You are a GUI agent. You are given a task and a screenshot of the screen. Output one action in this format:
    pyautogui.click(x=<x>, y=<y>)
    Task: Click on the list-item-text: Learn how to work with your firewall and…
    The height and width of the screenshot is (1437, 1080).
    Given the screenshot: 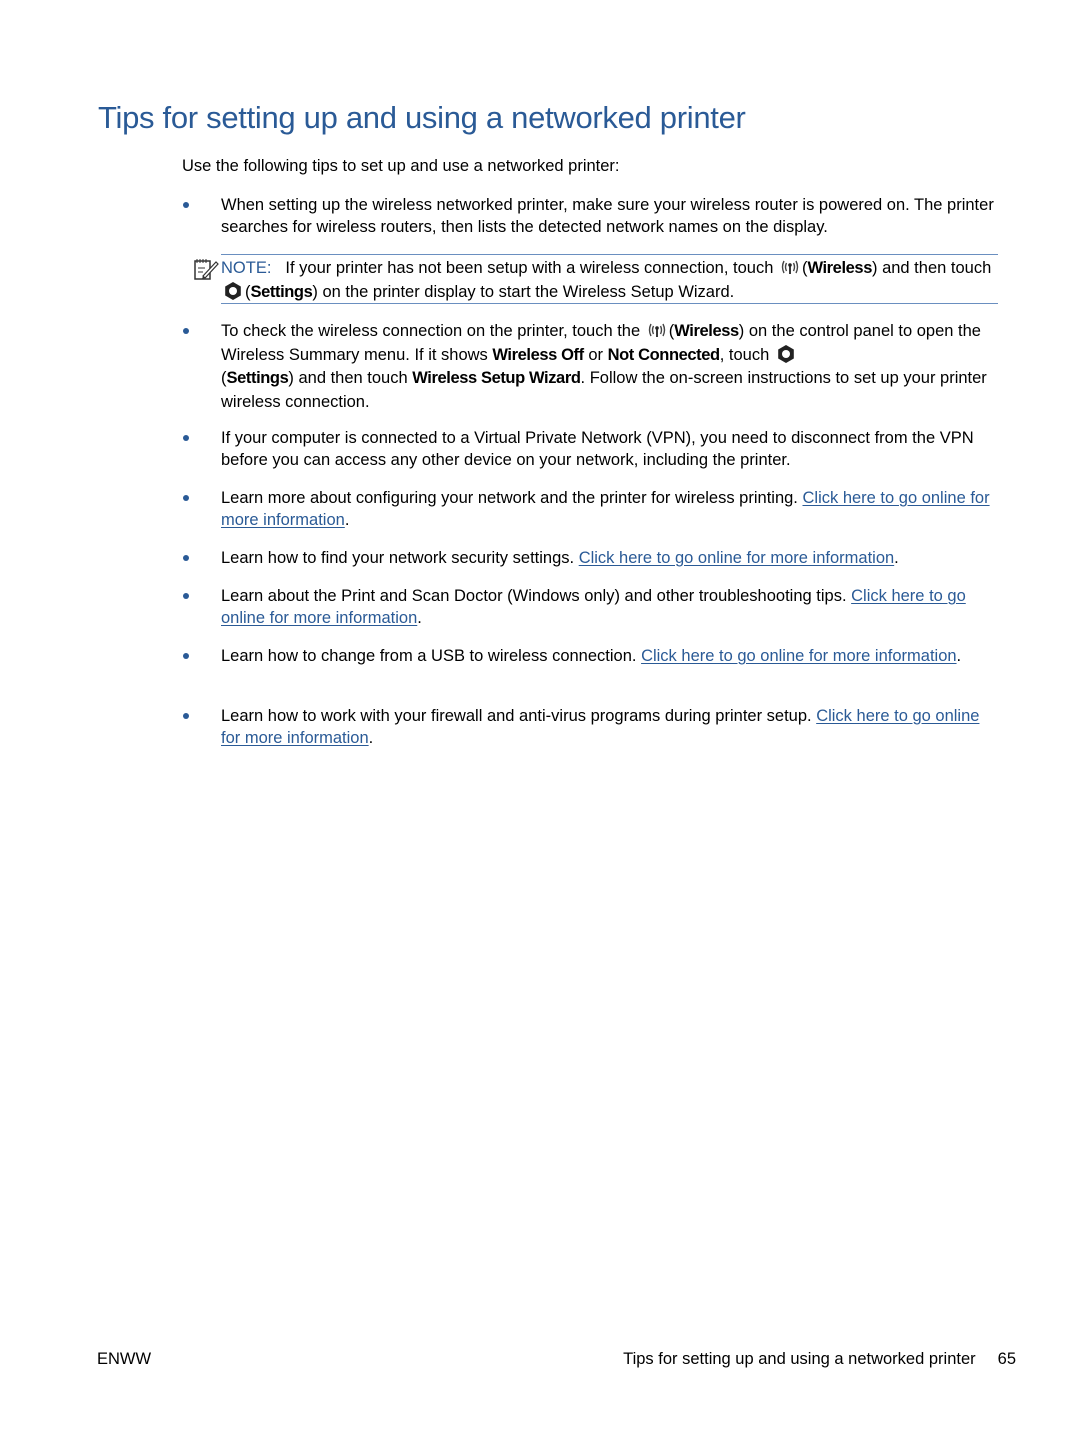 What is the action you would take?
    pyautogui.click(x=600, y=727)
    